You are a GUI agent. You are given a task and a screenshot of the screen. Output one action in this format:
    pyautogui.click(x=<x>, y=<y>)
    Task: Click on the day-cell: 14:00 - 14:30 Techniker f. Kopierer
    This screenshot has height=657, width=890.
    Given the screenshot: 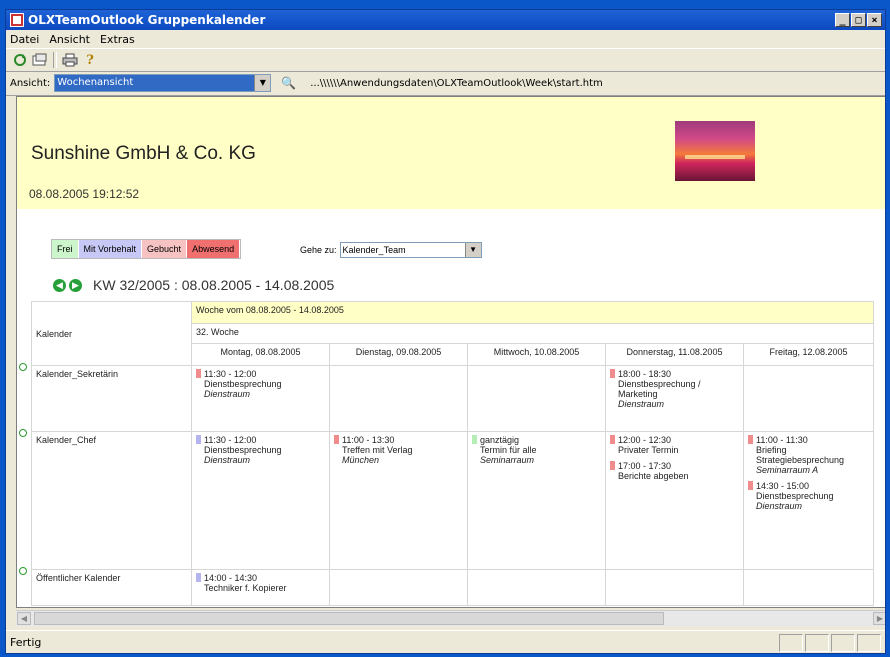 What is the action you would take?
    pyautogui.click(x=260, y=587)
    